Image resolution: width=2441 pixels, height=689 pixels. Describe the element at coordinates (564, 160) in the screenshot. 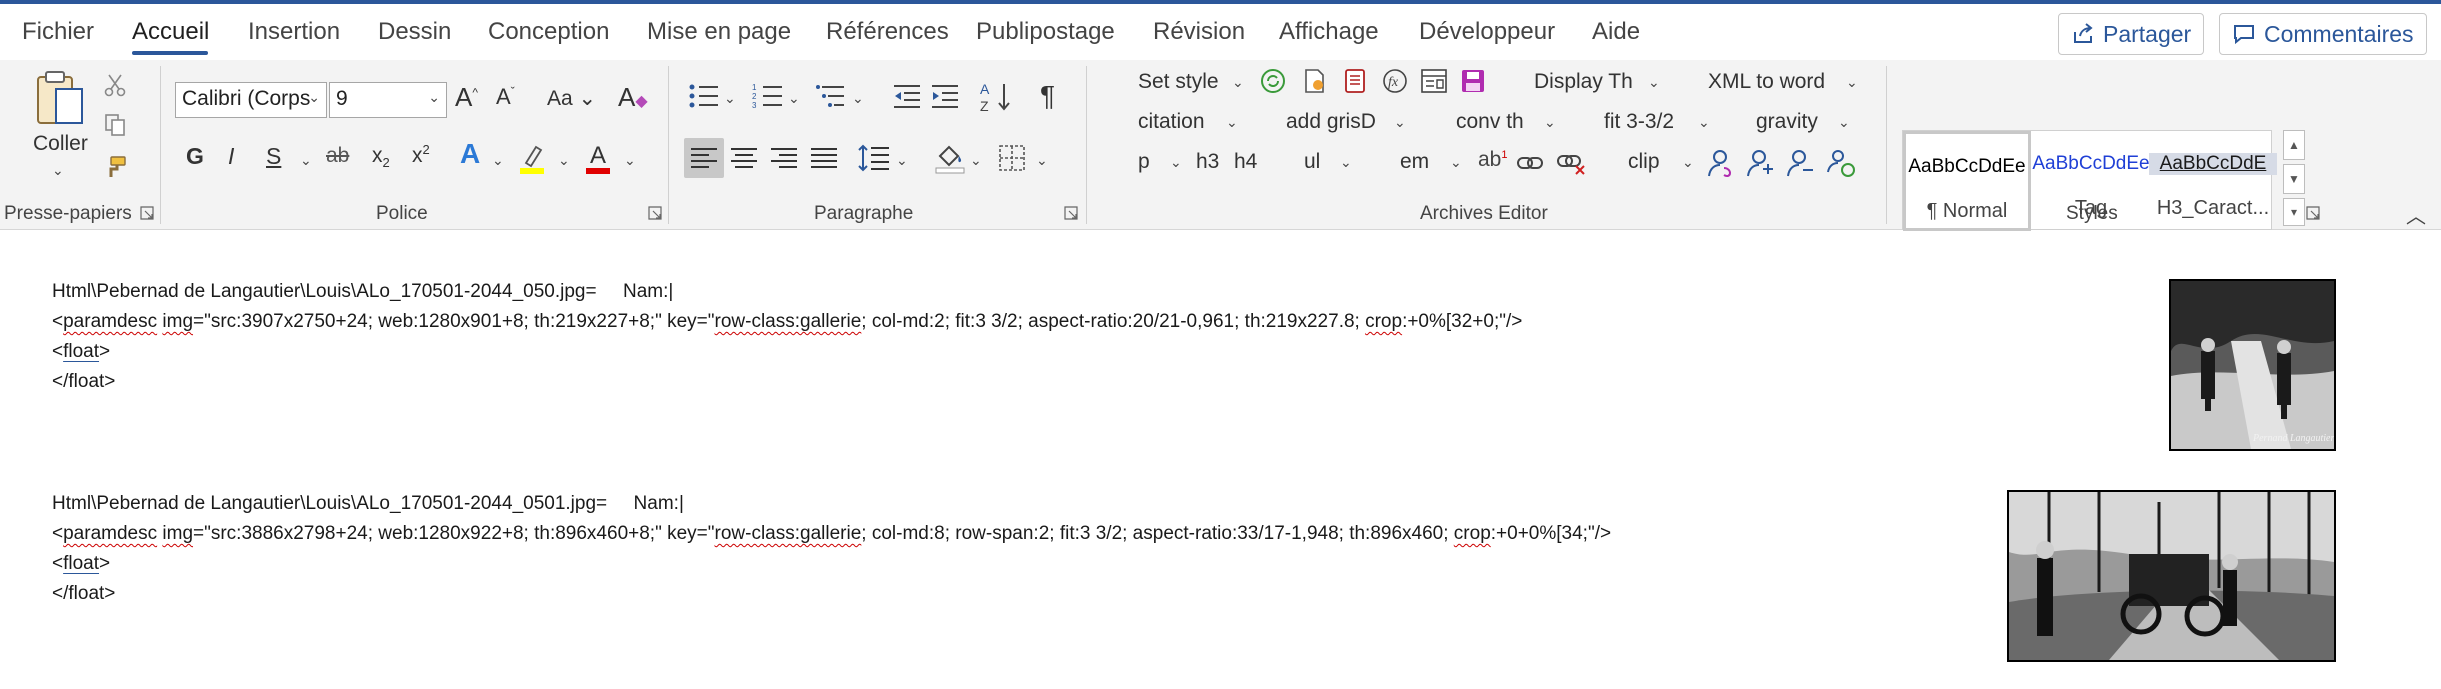

I see `highlight-dropdown-icon: ⌄` at that location.